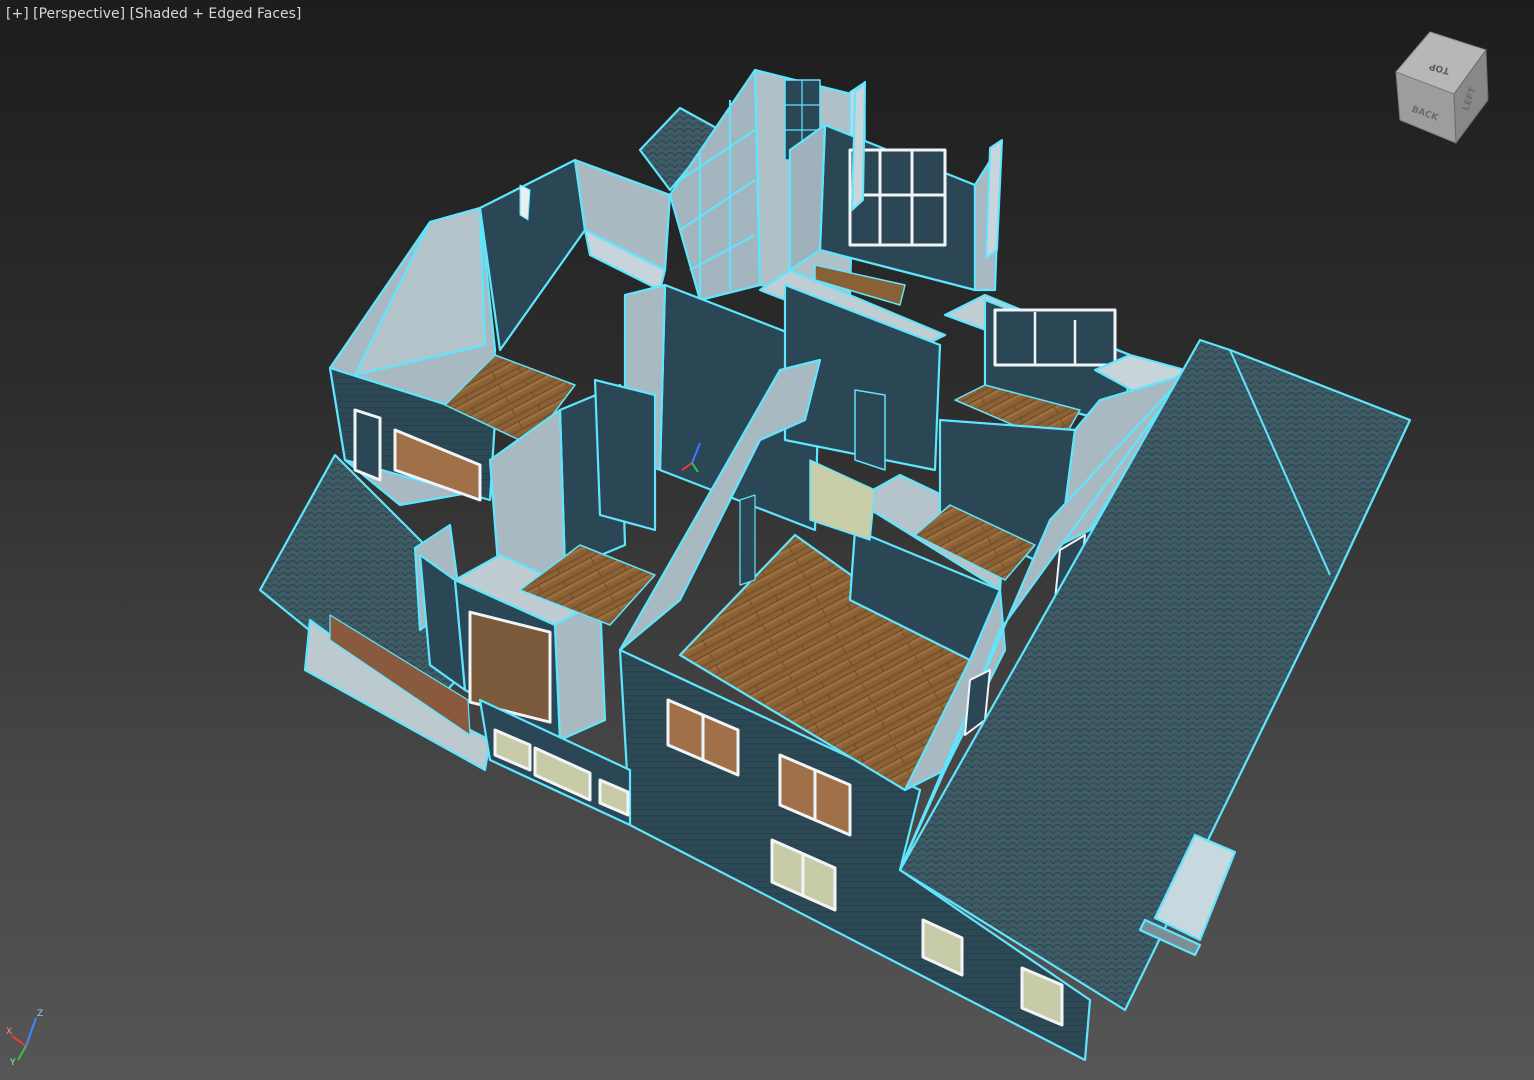 The image size is (1534, 1080). I want to click on gizmo-z-label: Z, so click(40, 1014).